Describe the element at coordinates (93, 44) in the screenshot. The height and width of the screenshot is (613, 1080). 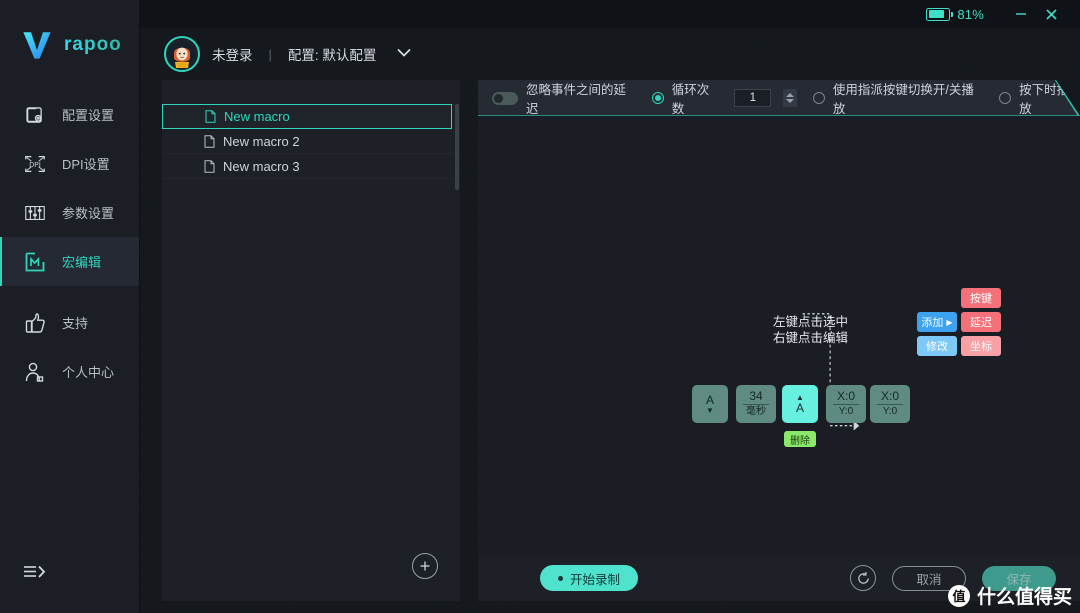
I see `logo-text: rapoo` at that location.